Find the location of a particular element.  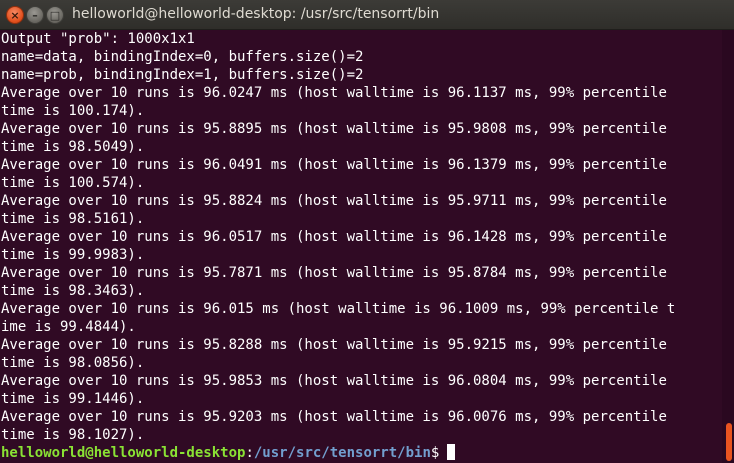

scrollbar-thumb is located at coordinates (729, 442).